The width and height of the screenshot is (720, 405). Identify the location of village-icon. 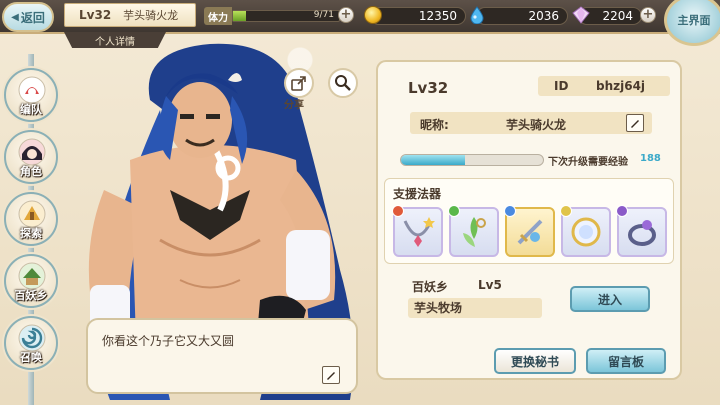
(32, 276).